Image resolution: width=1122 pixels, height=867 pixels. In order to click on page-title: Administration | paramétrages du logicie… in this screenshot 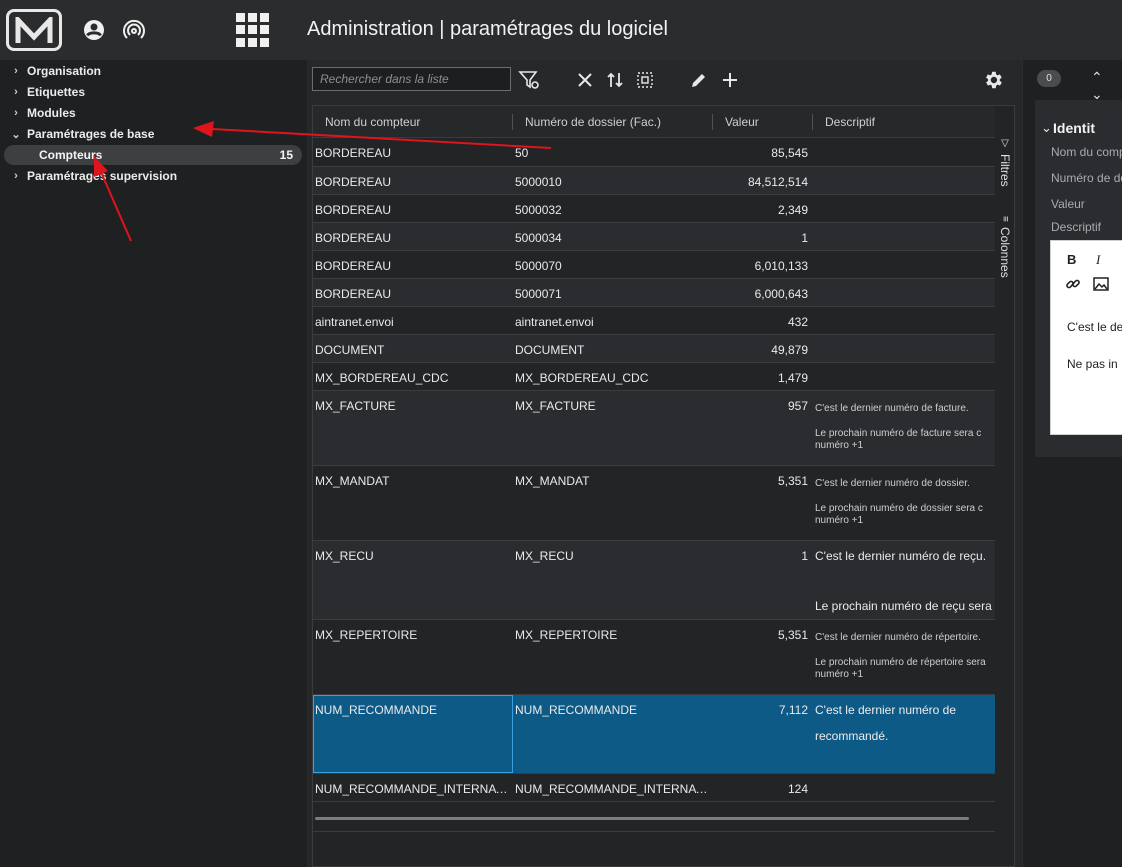, I will do `click(487, 29)`.